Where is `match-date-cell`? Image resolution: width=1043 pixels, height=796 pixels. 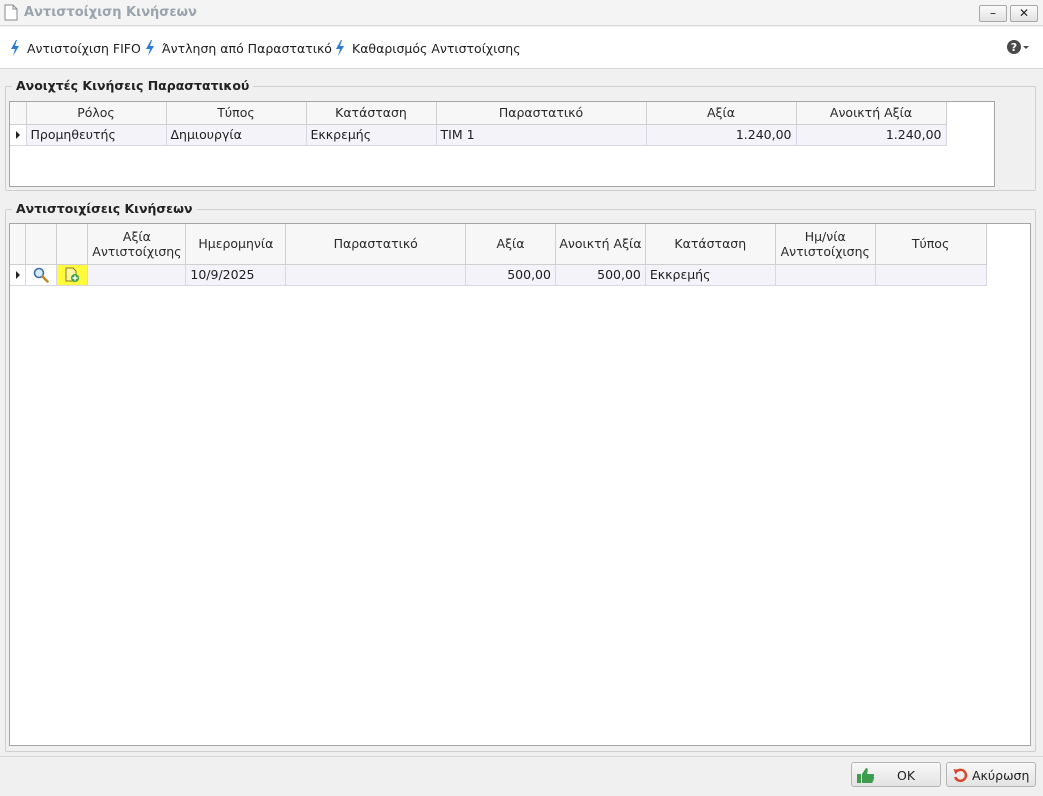
match-date-cell is located at coordinates (825, 275).